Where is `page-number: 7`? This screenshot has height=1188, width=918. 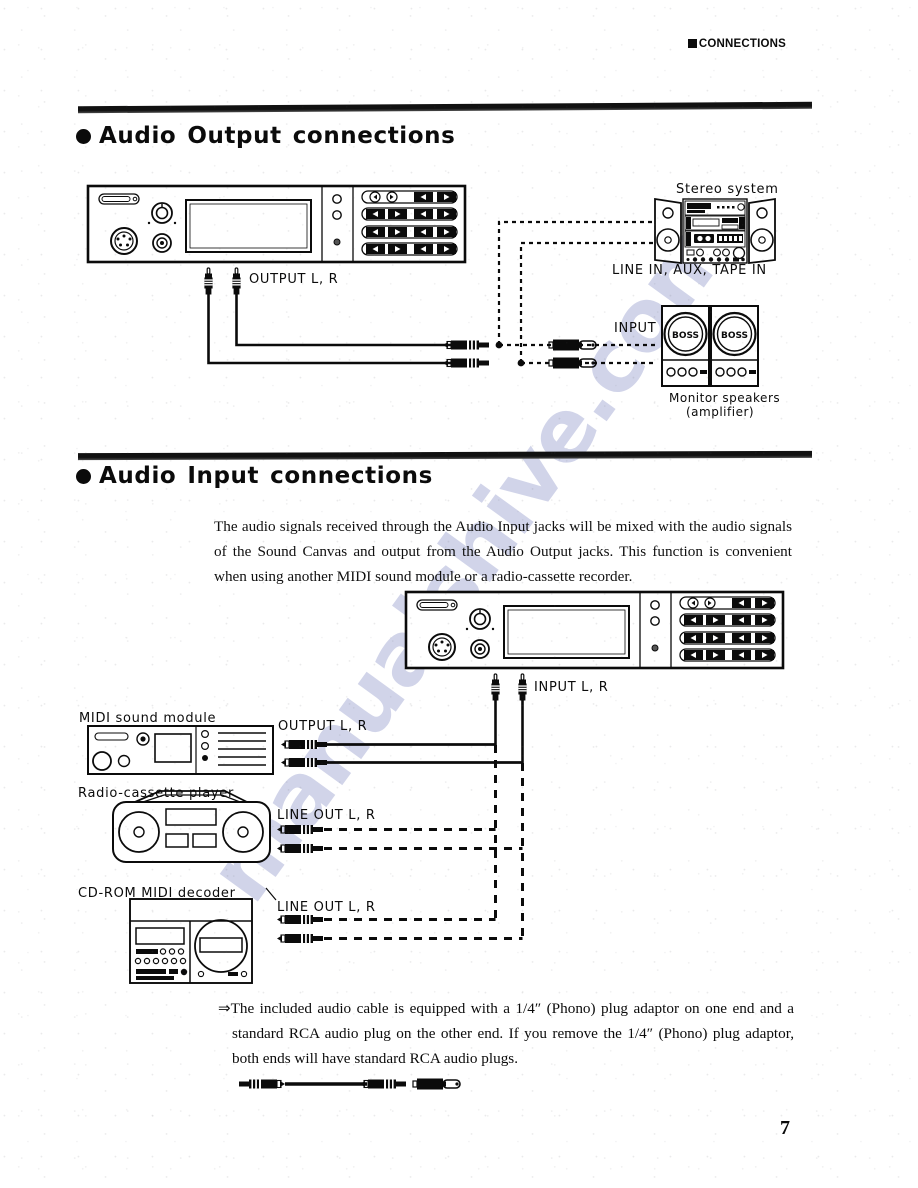
page-number: 7 is located at coordinates (785, 1128).